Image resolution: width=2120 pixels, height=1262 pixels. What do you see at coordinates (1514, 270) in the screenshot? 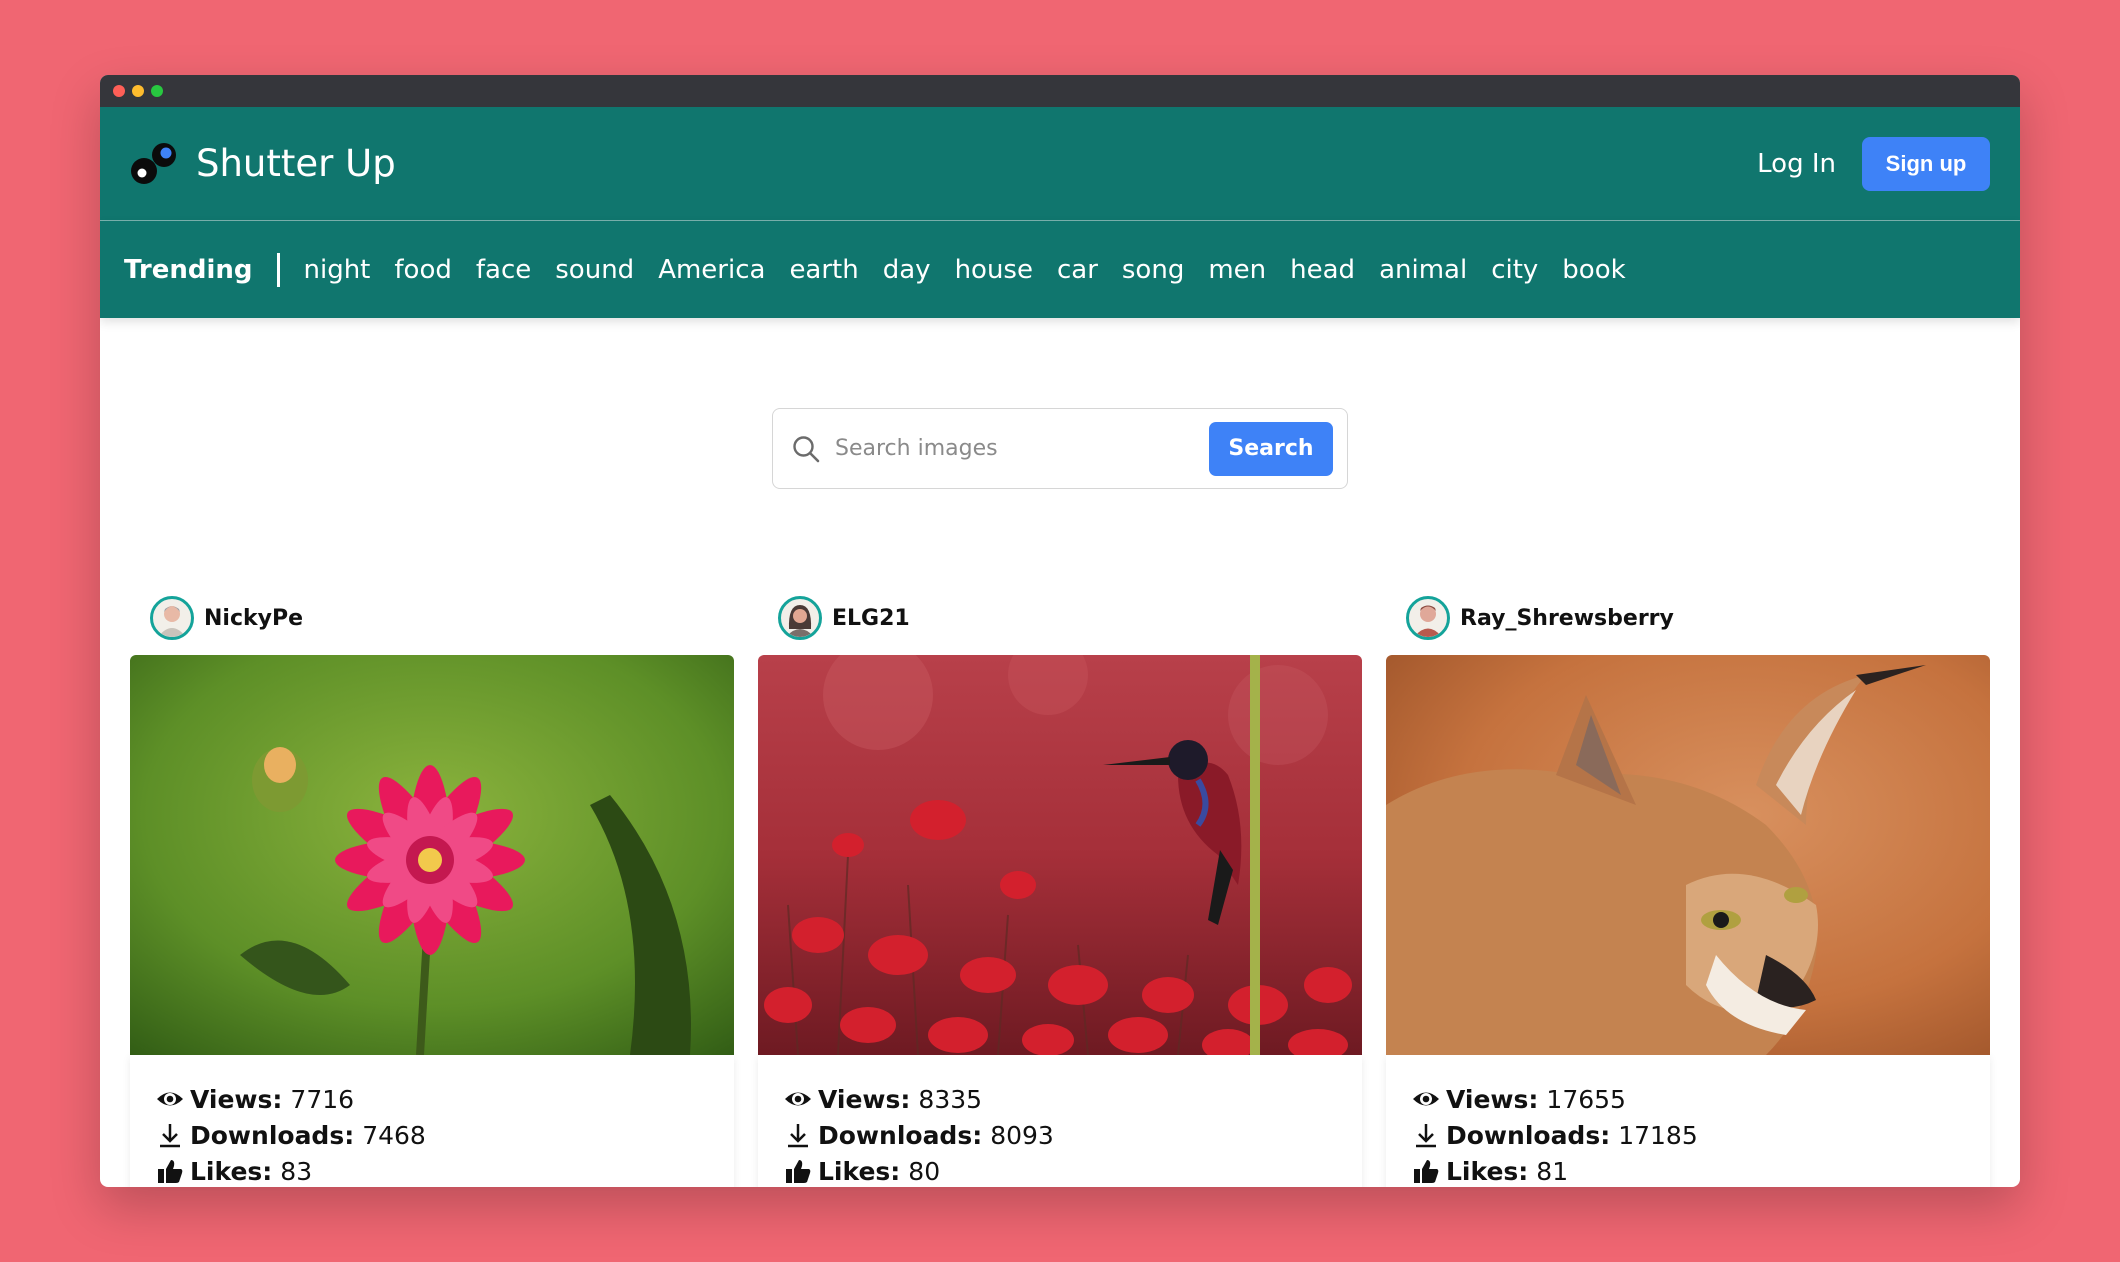
I see `tag-city: city` at bounding box center [1514, 270].